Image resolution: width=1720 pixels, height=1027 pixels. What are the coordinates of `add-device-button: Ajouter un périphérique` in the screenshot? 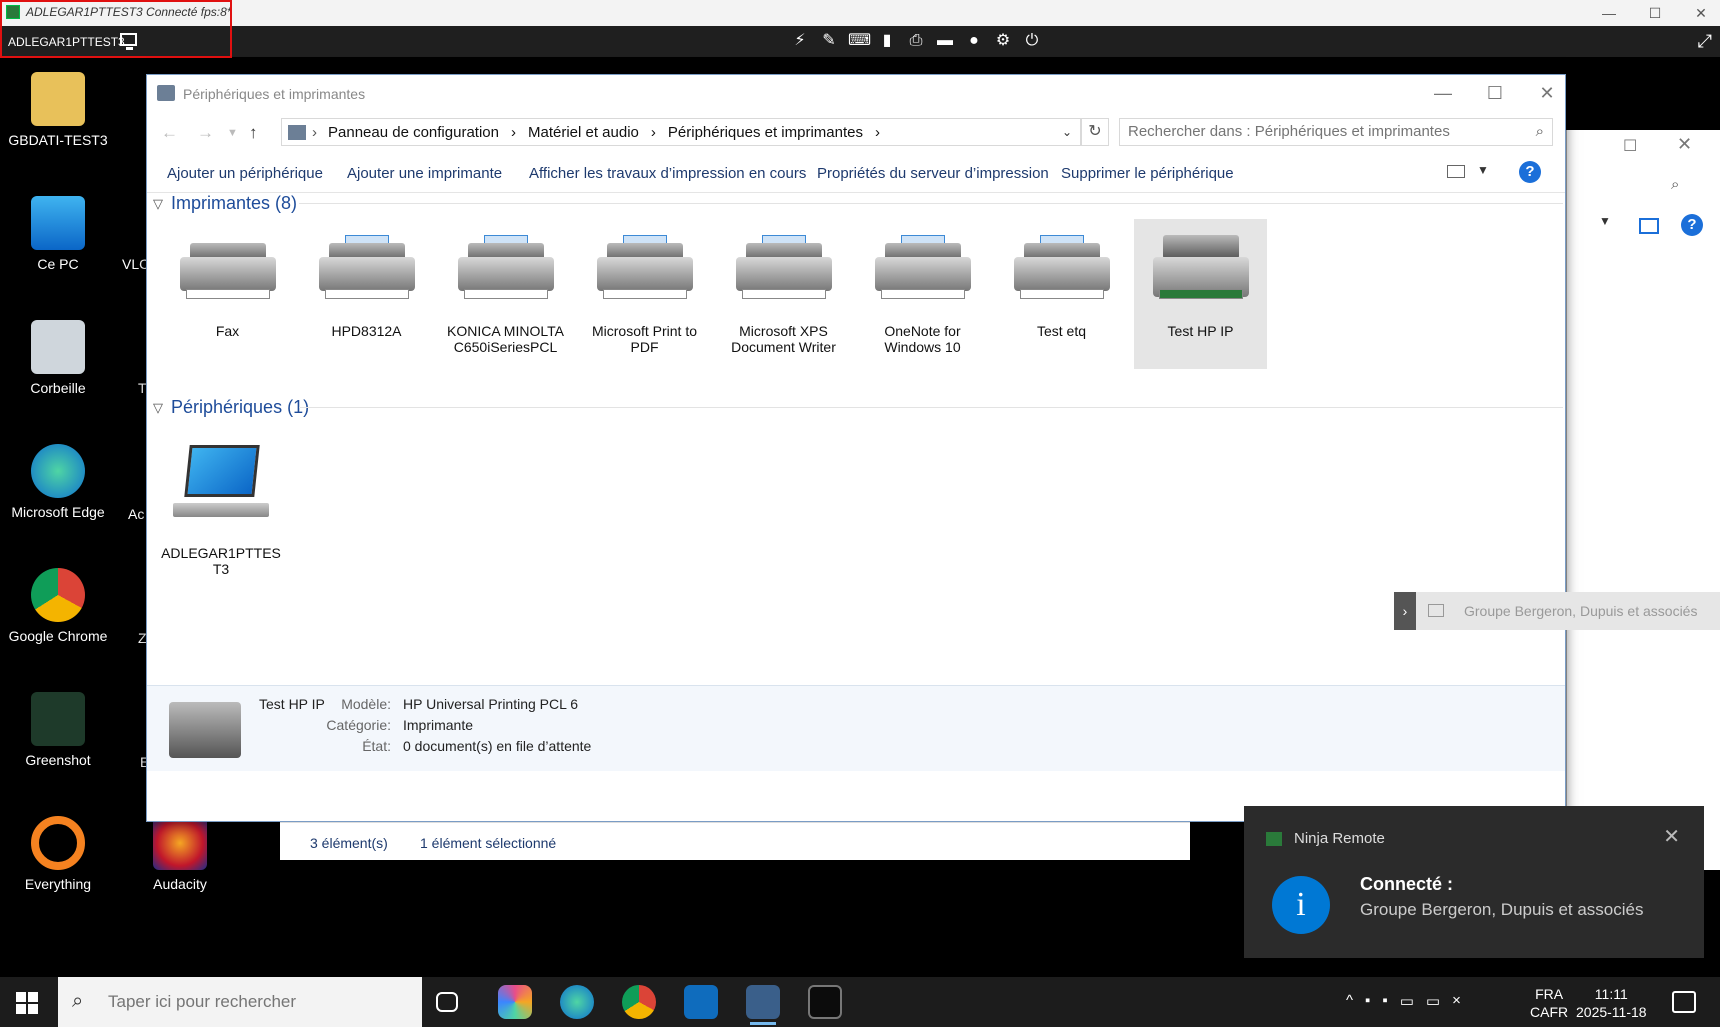 It's located at (245, 173).